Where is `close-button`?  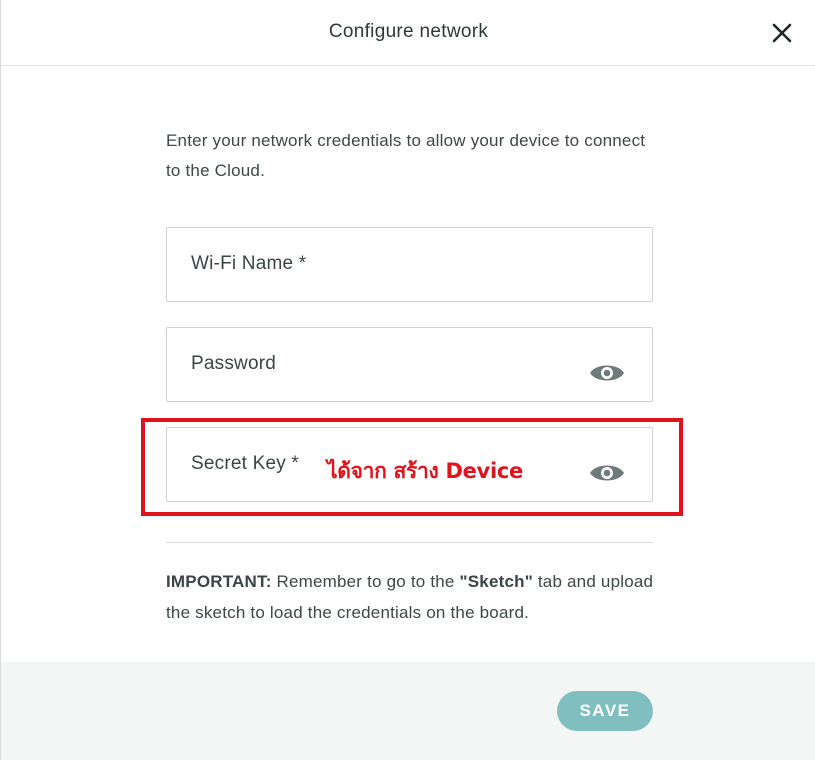
close-button is located at coordinates (782, 33).